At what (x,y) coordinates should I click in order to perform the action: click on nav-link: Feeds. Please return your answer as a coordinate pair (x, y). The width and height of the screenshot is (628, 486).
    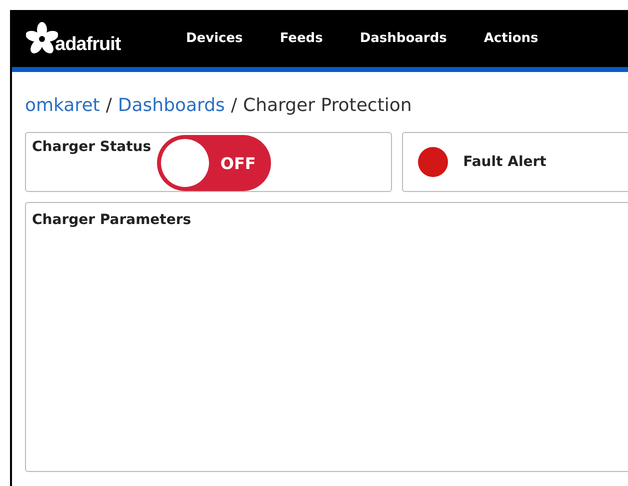
    Looking at the image, I should click on (301, 38).